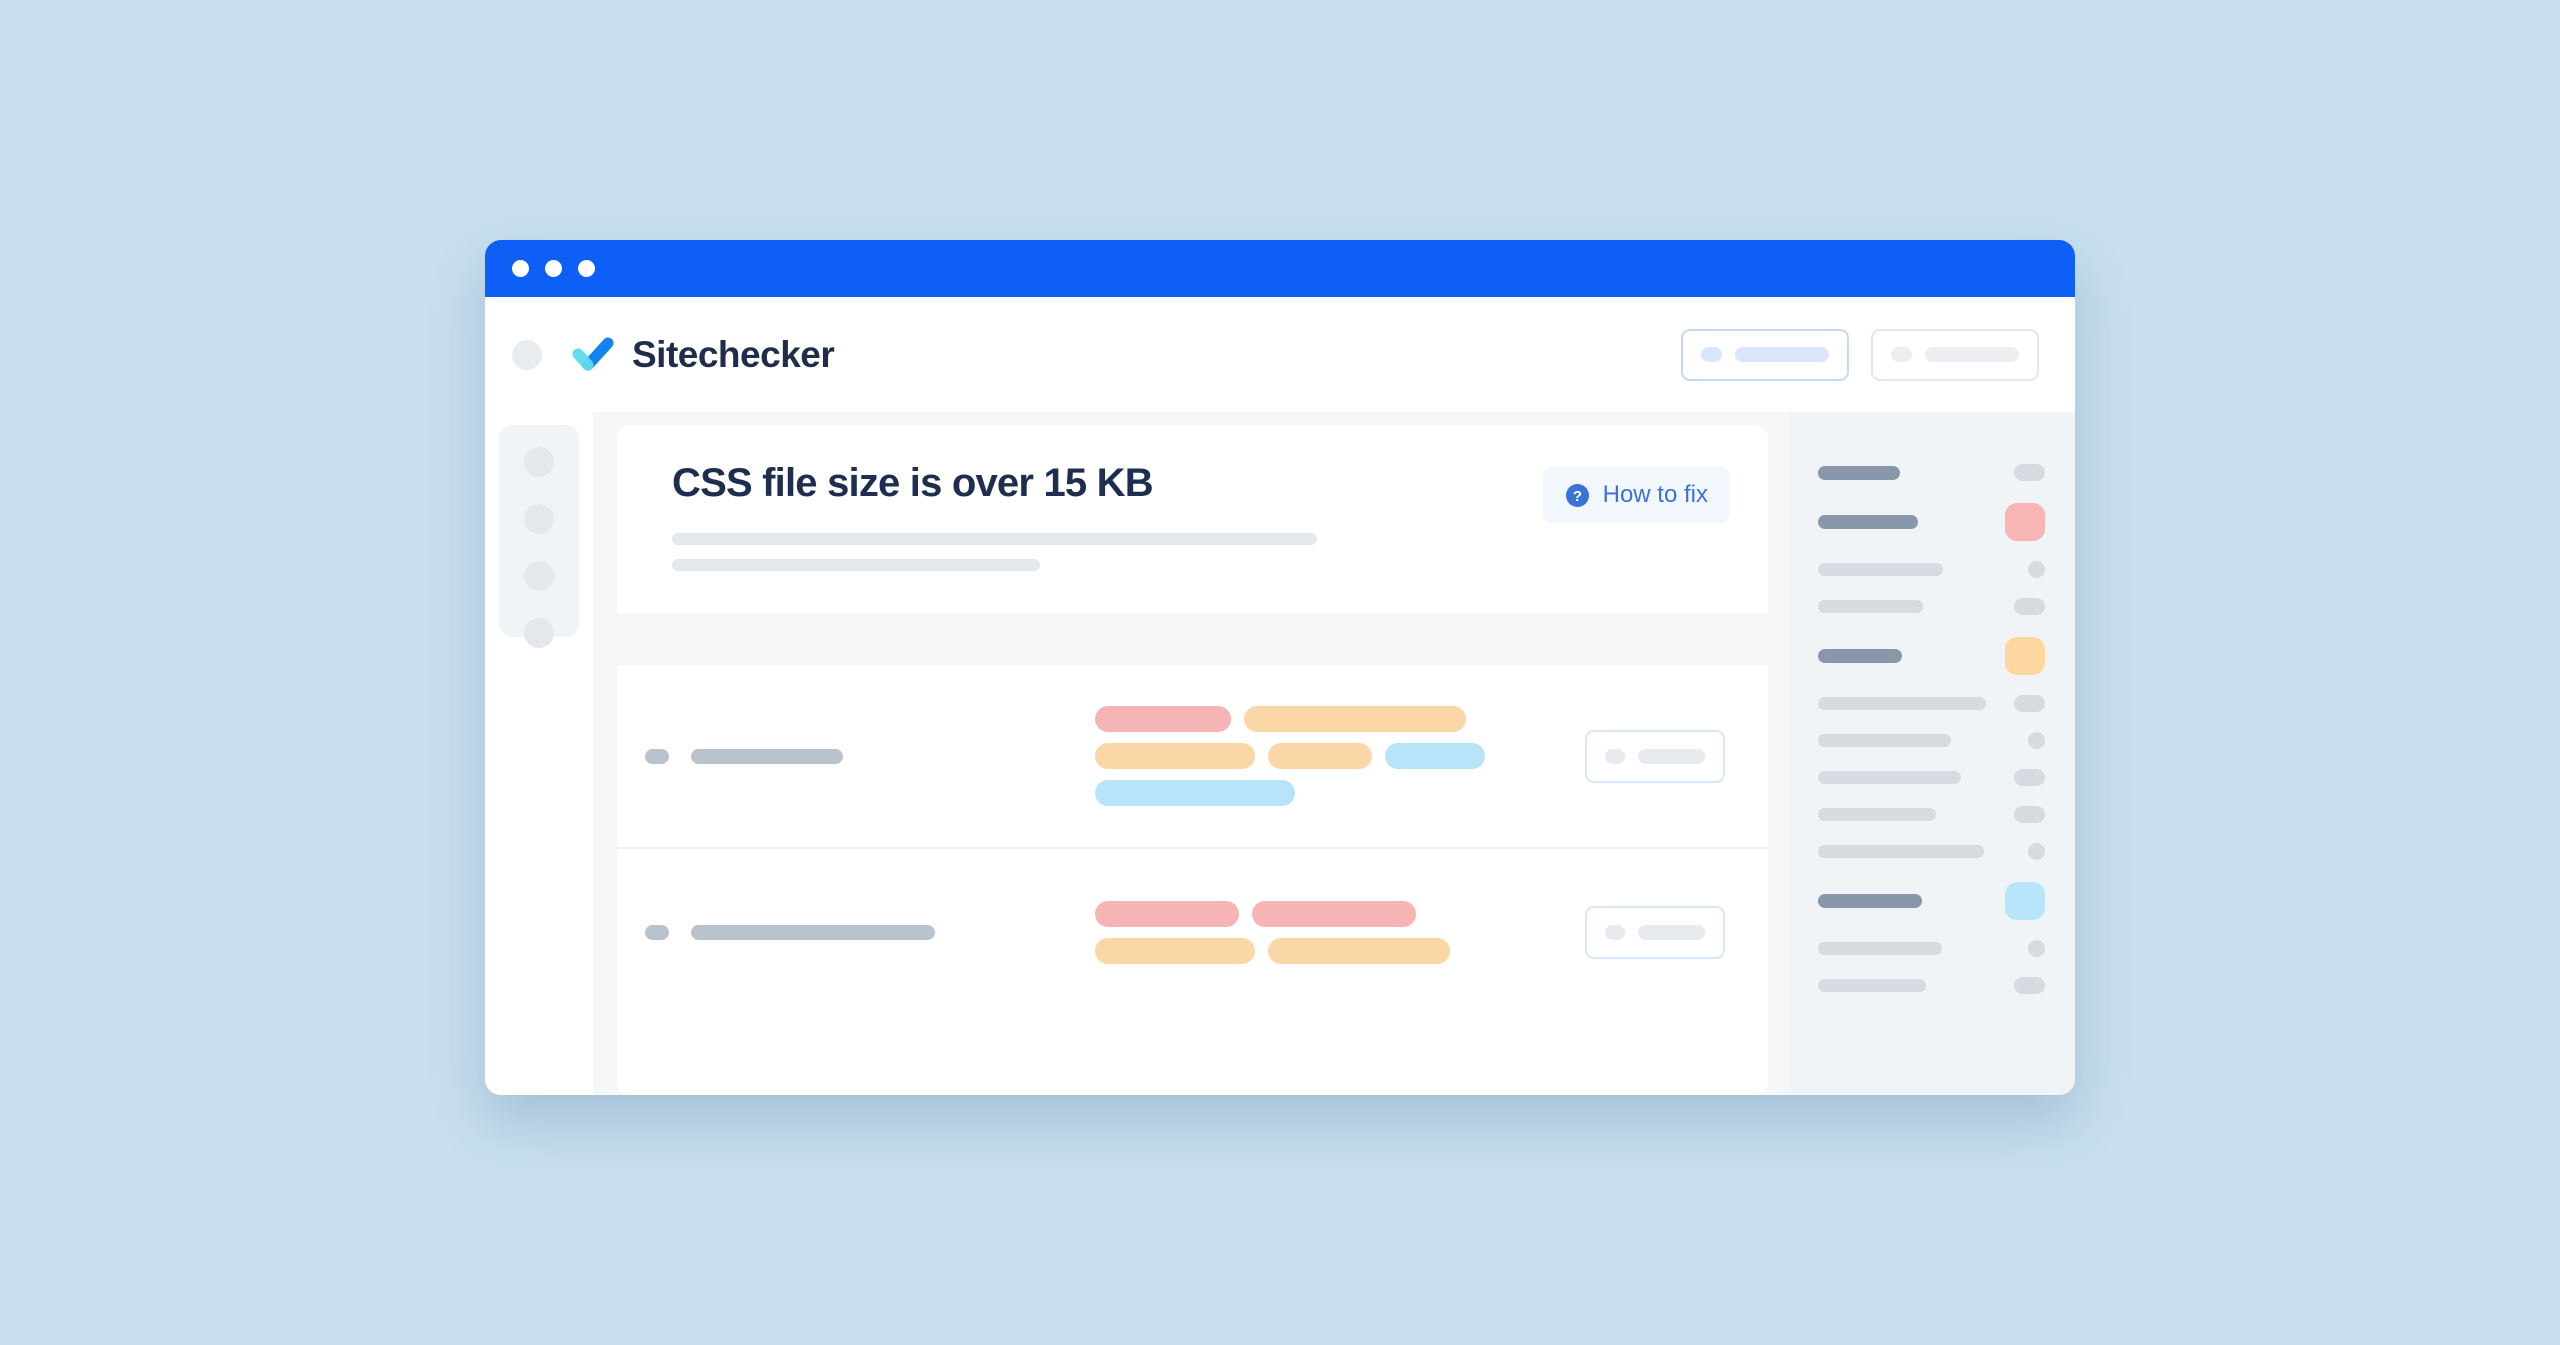 This screenshot has height=1345, width=2560. What do you see at coordinates (657, 932) in the screenshot?
I see `table-row-2-marker` at bounding box center [657, 932].